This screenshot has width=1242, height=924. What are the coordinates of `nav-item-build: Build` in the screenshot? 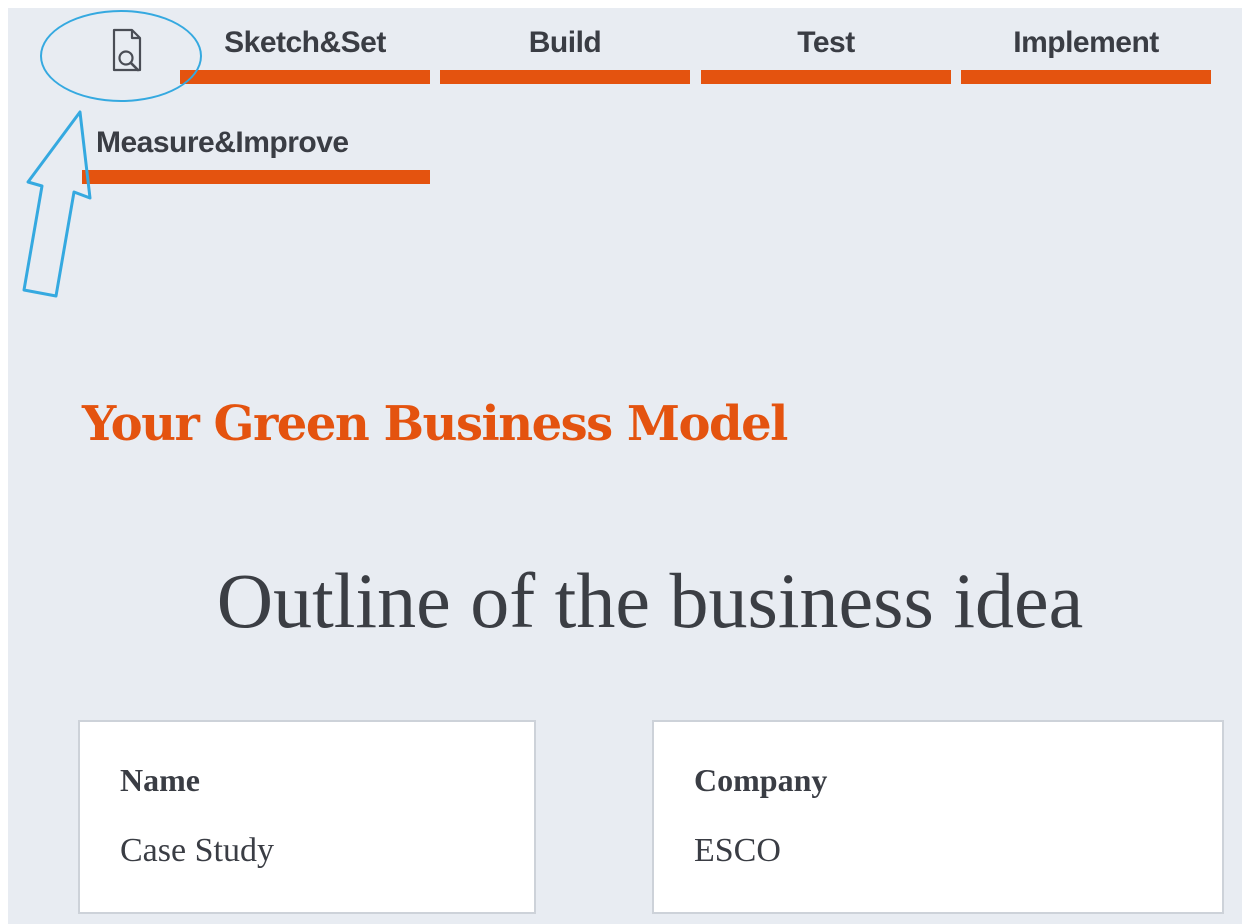 It's located at (565, 56).